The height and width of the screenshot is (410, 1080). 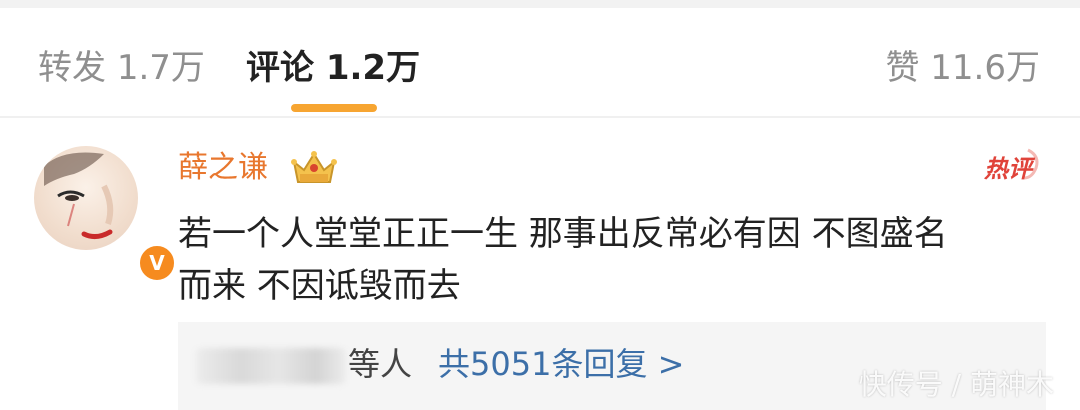 I want to click on verified-icon: V, so click(x=157, y=263).